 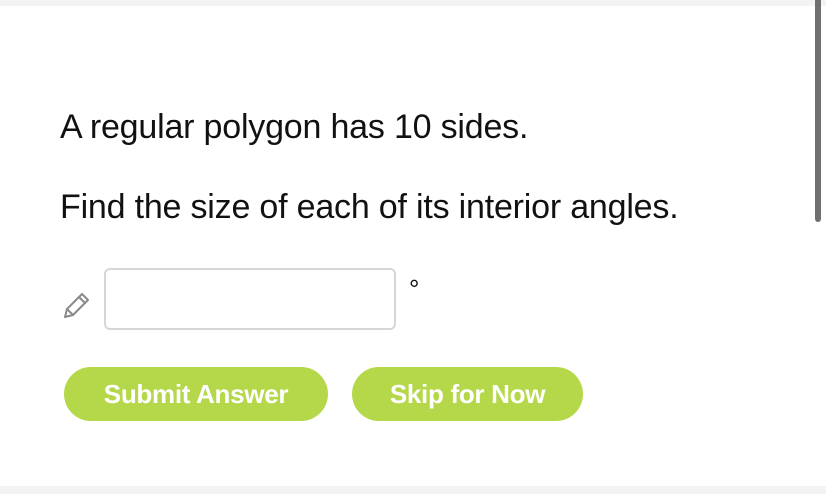 What do you see at coordinates (413, 3) in the screenshot?
I see `top-divider` at bounding box center [413, 3].